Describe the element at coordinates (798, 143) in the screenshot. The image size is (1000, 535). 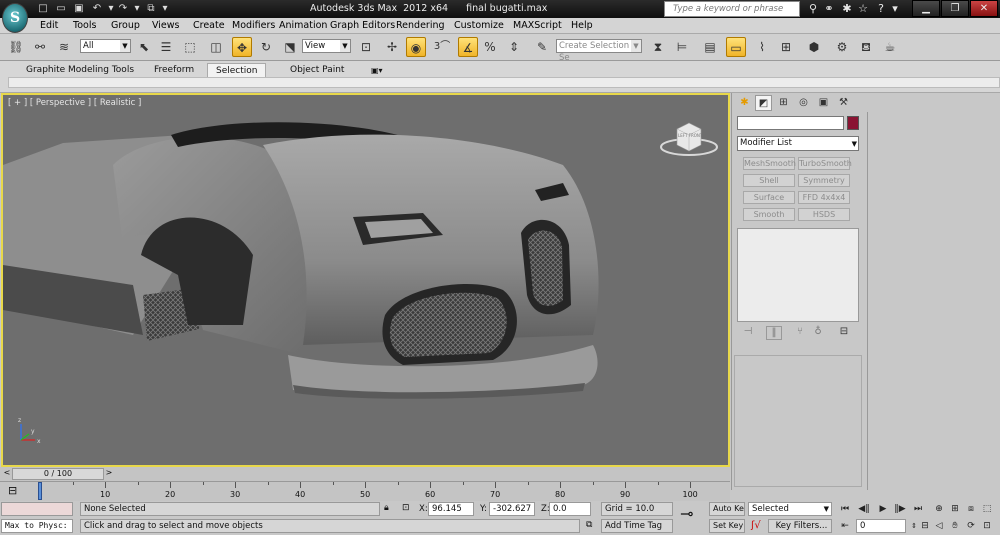
I see `modifier-list-dropdown: Modifier List ▼` at that location.